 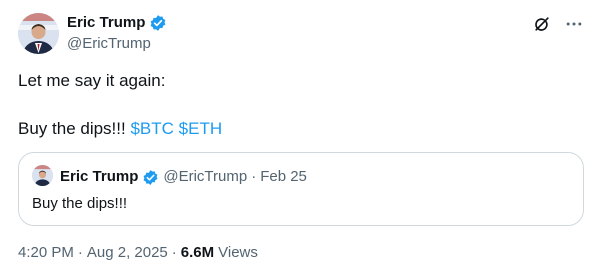 What do you see at coordinates (46, 253) in the screenshot?
I see `post-time: 4:20 PM` at bounding box center [46, 253].